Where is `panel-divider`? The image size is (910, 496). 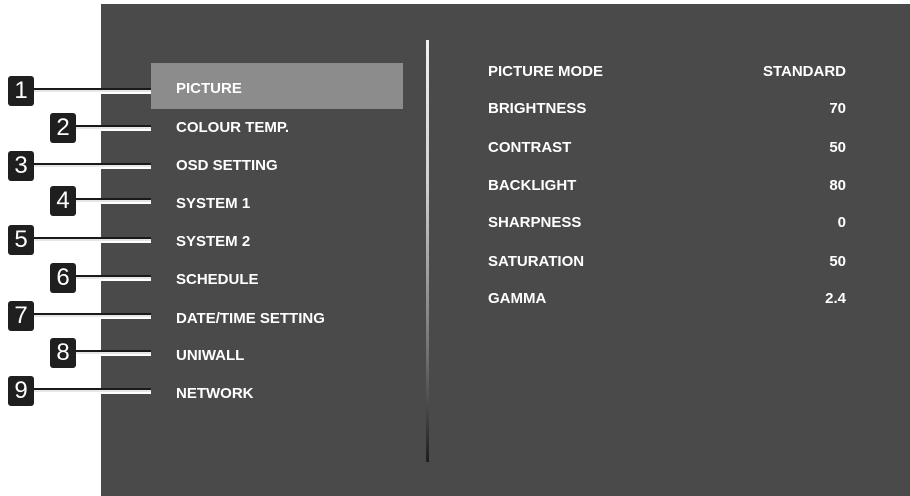
panel-divider is located at coordinates (427, 251).